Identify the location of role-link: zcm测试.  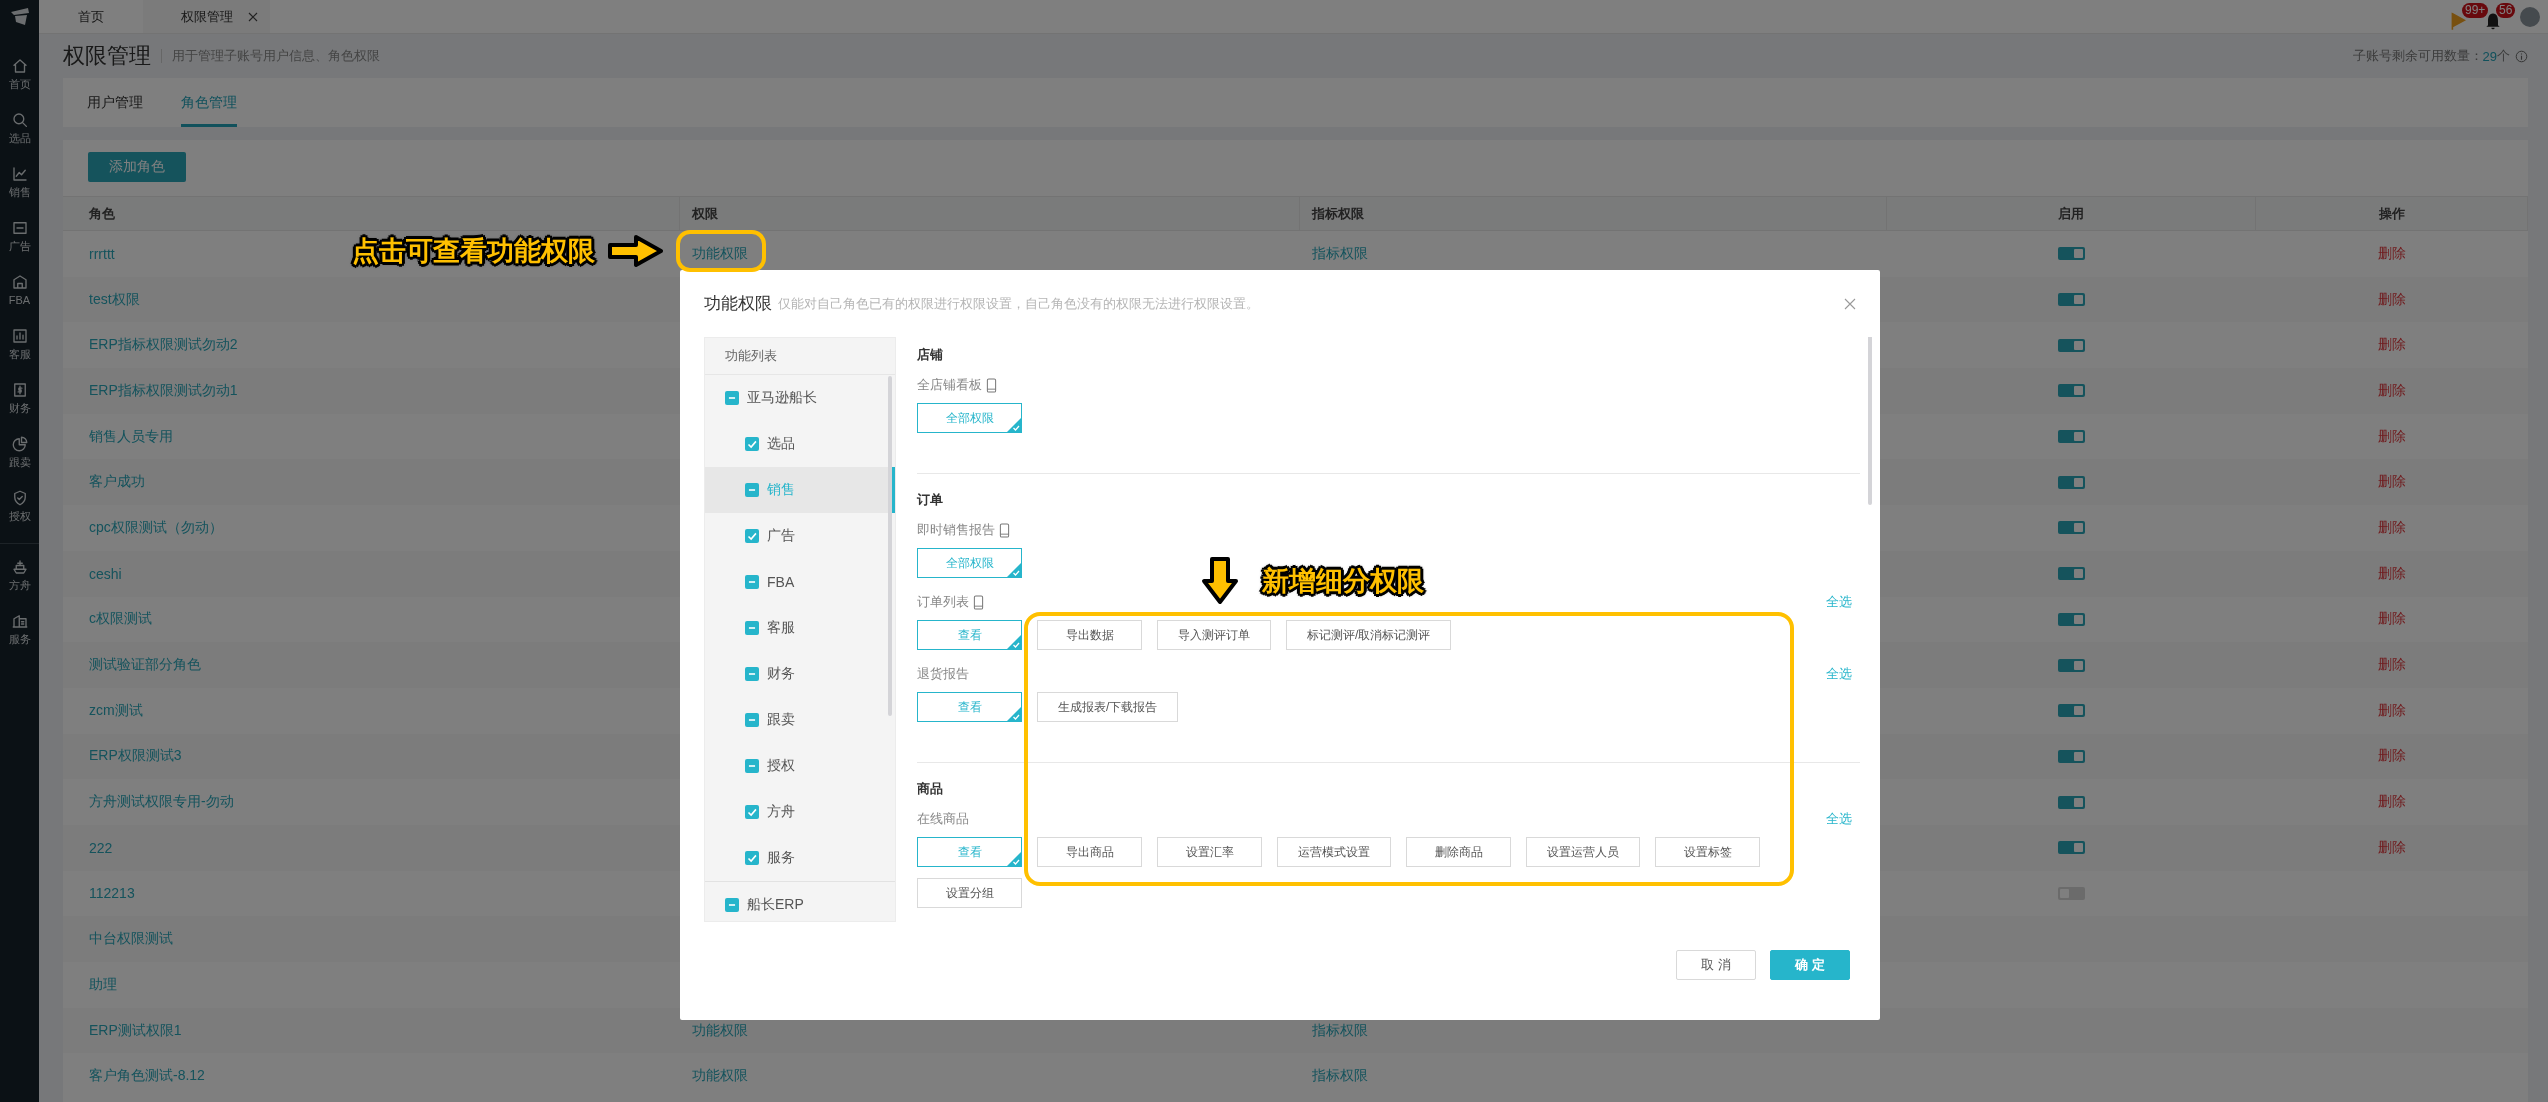
(116, 710).